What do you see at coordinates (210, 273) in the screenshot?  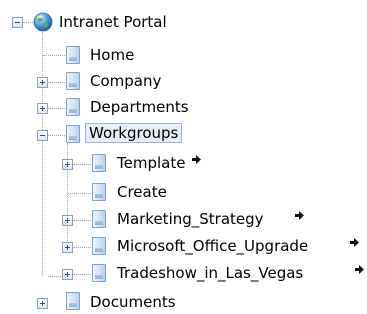 I see `tree-node-label: Tradeshow_in_Las_Vegas` at bounding box center [210, 273].